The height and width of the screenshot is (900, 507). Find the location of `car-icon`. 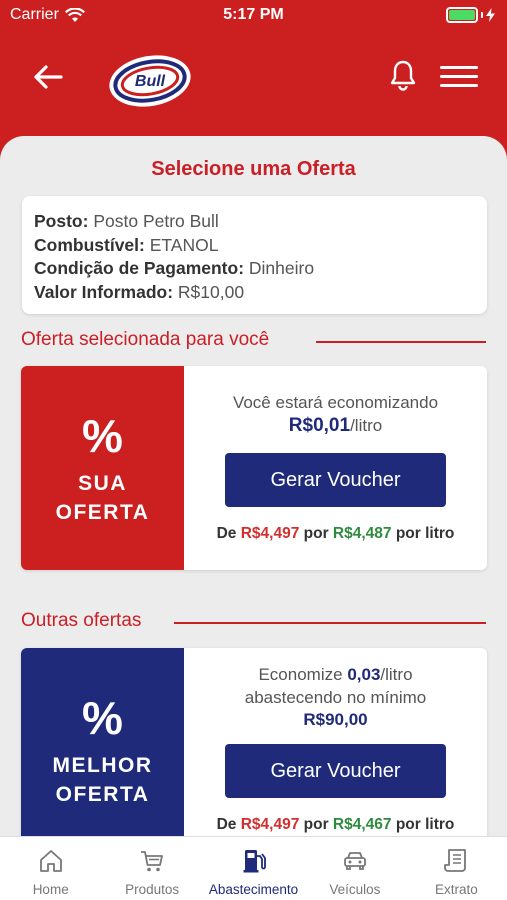

car-icon is located at coordinates (355, 861).